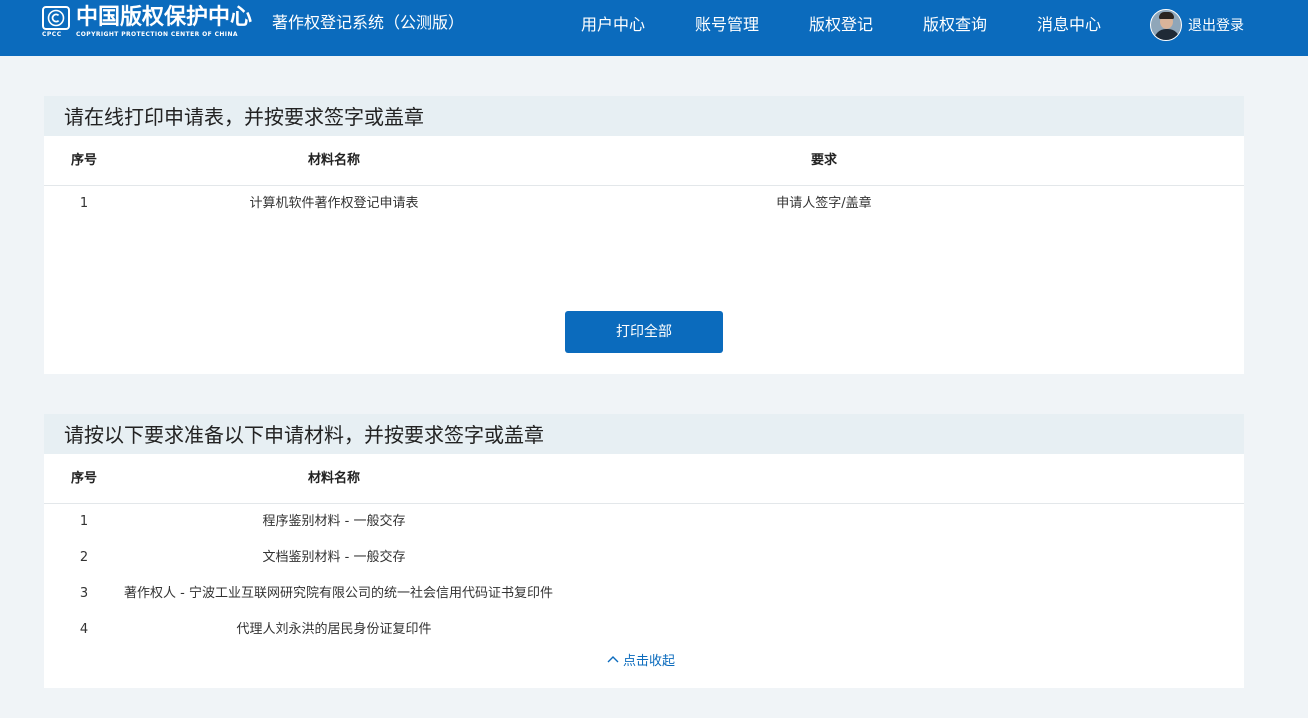  Describe the element at coordinates (727, 25) in the screenshot. I see `nav-account-management: 账号管理` at that location.